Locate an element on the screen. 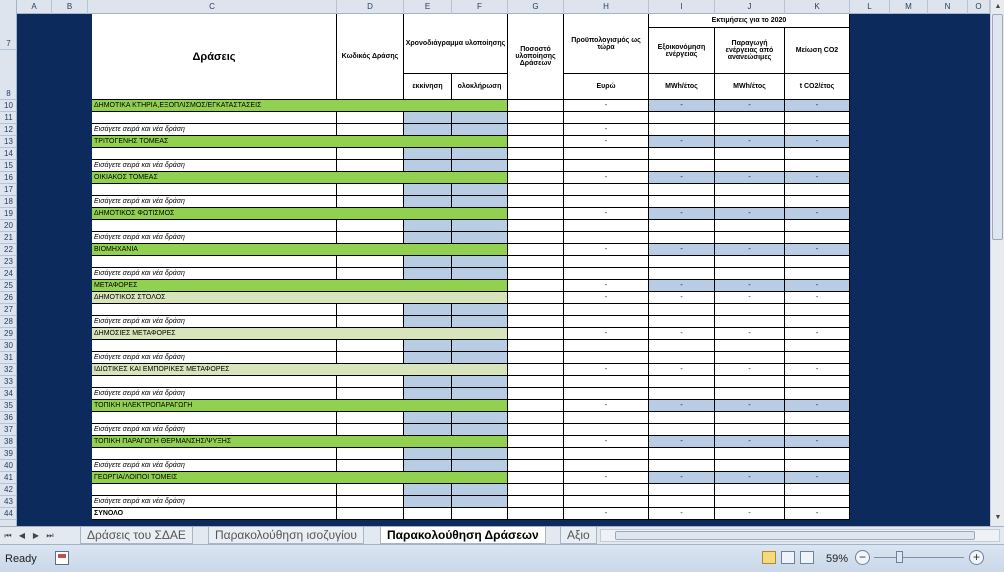 The width and height of the screenshot is (1004, 572). category-label: ΒΙΟΜΗΧΑΝΙΑ is located at coordinates (300, 250).